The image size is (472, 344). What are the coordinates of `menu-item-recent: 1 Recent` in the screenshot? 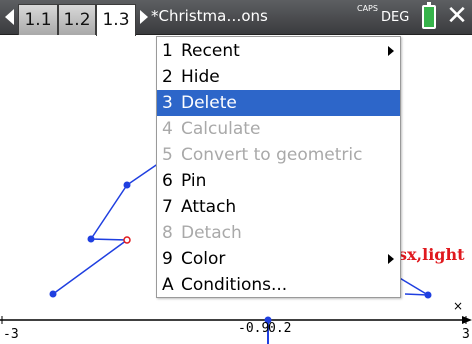 It's located at (278, 51).